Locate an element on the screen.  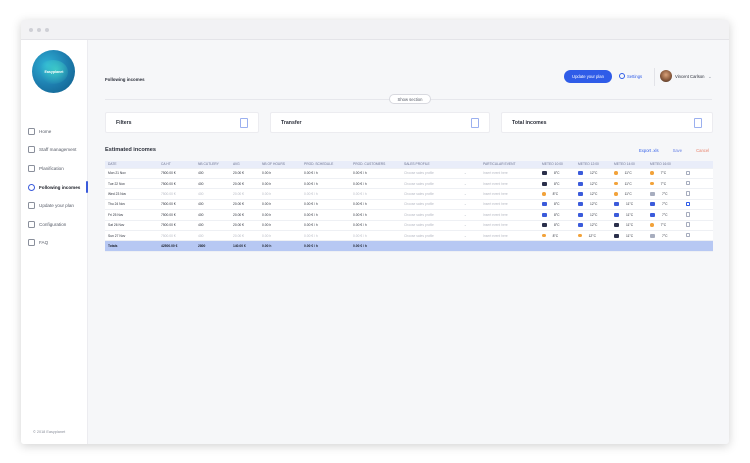
column-header: NB CUTLERY is located at coordinates (212, 164).